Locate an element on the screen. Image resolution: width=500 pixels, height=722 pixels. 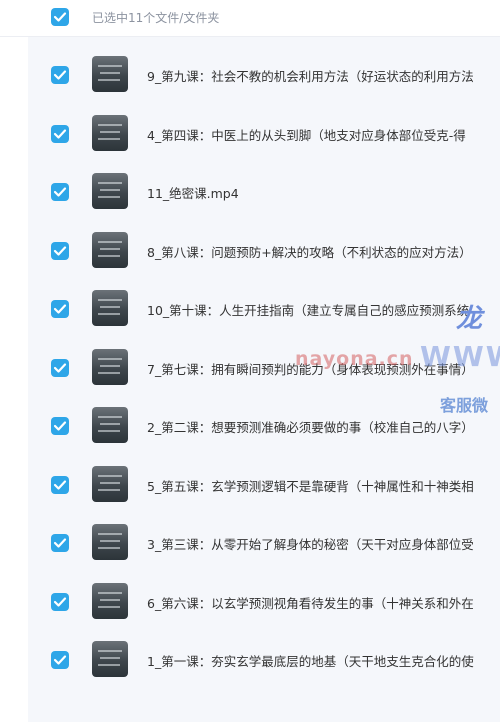
file-name: 4_第四课：中医上的从头到脚（地支对应身体部位受克-得 is located at coordinates (306, 134).